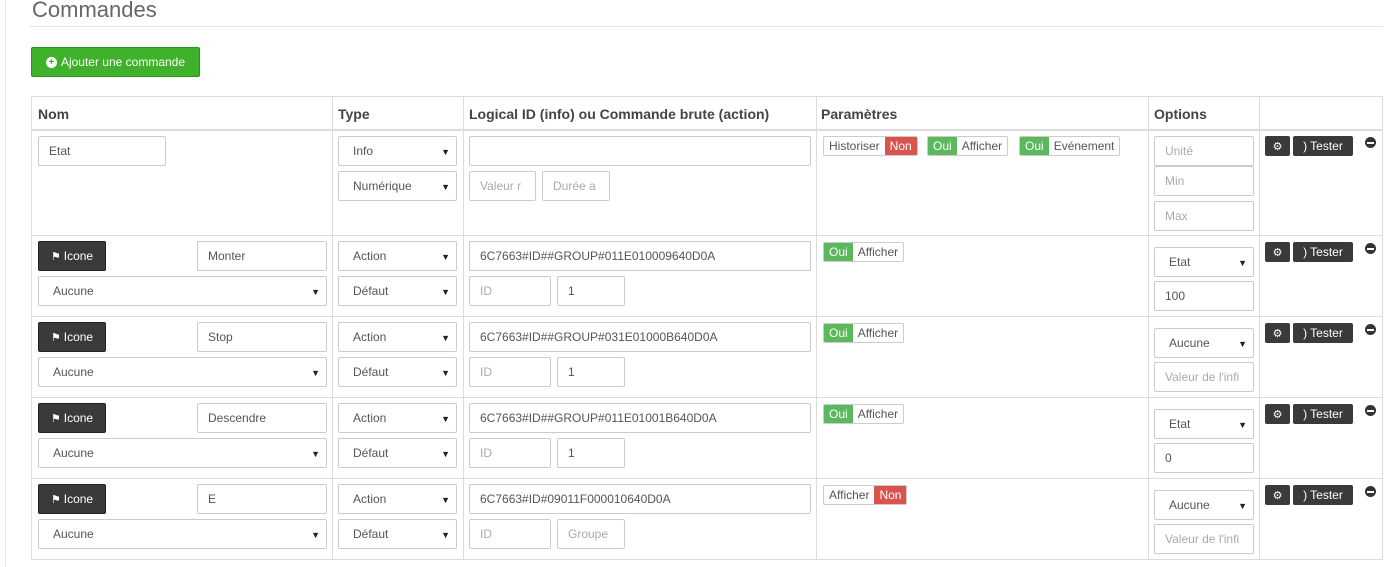 This screenshot has width=1389, height=567. What do you see at coordinates (1204, 458) in the screenshot?
I see `state-value-input: 0` at bounding box center [1204, 458].